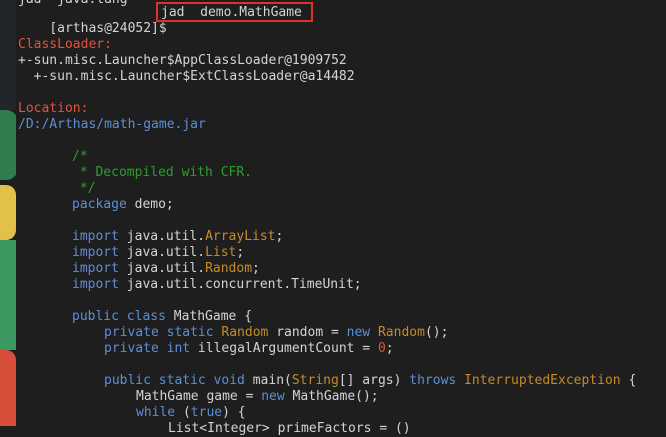  I want to click on code-text: demo;, so click(150, 204).